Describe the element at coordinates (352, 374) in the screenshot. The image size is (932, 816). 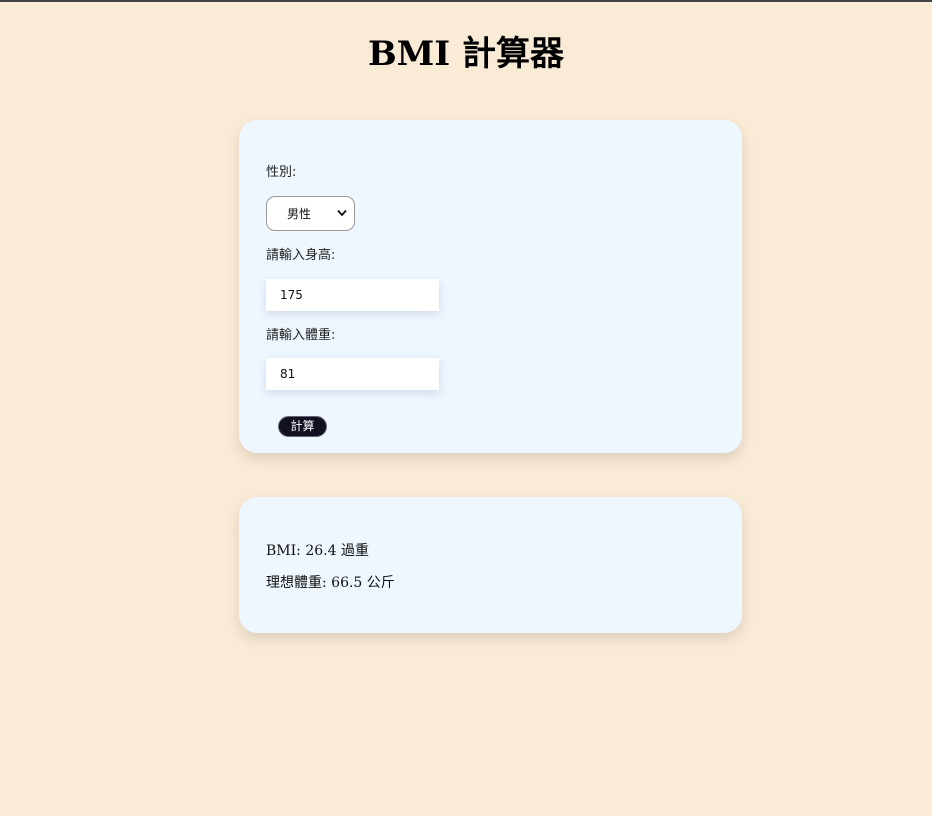
I see `weight-input: 81` at that location.